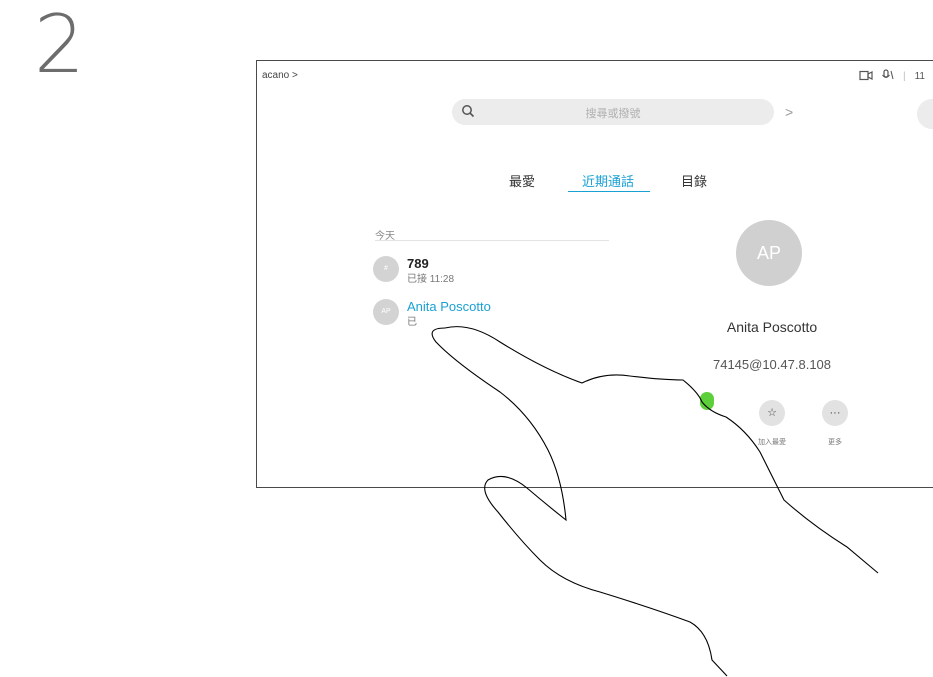  Describe the element at coordinates (386, 312) in the screenshot. I see `avatar: AP` at that location.